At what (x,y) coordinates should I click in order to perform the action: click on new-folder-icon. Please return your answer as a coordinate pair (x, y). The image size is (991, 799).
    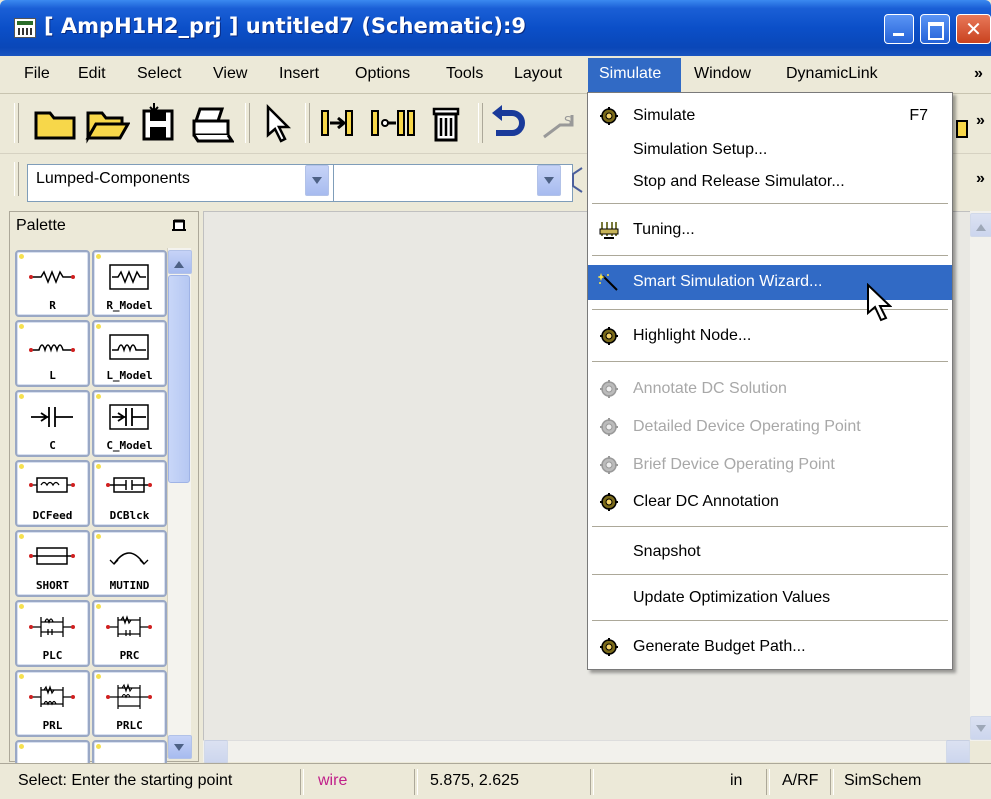
    Looking at the image, I should click on (55, 123).